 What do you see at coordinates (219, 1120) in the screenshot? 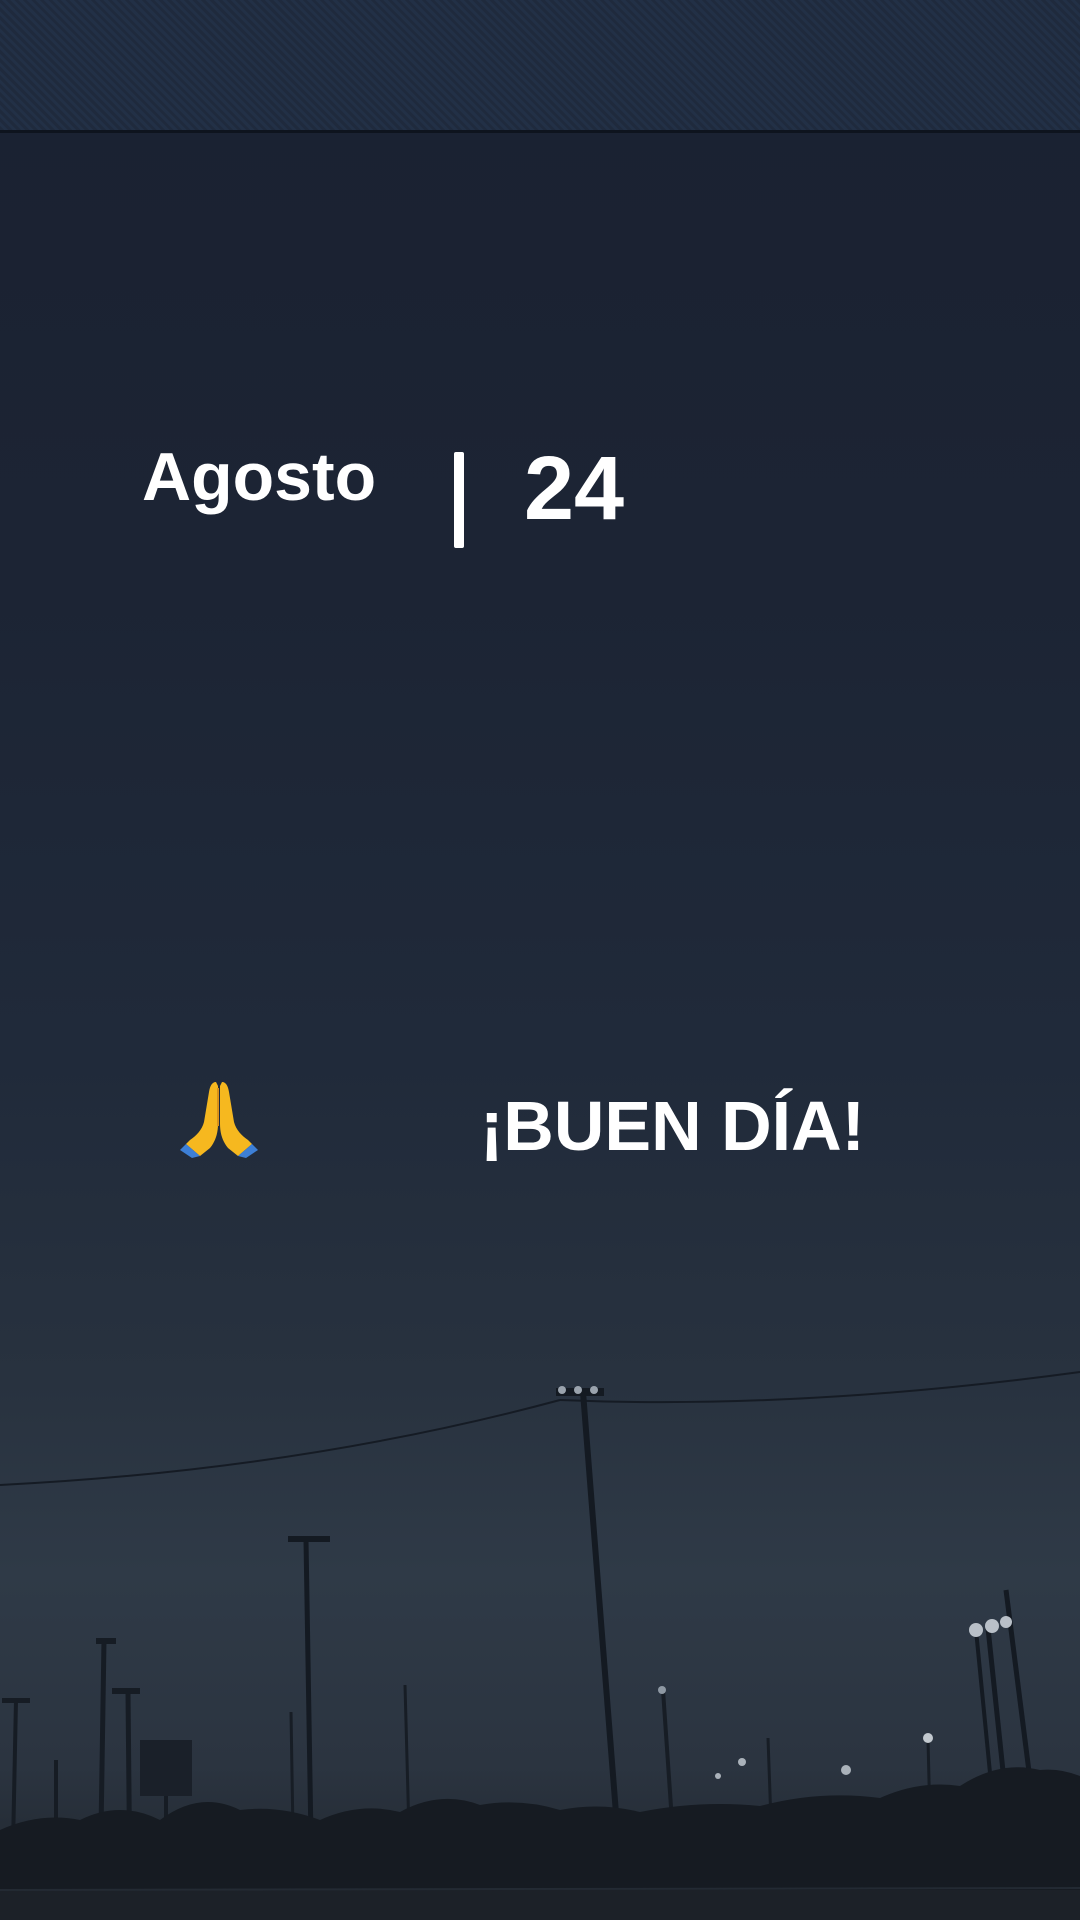
I see `praying-hands-icon` at bounding box center [219, 1120].